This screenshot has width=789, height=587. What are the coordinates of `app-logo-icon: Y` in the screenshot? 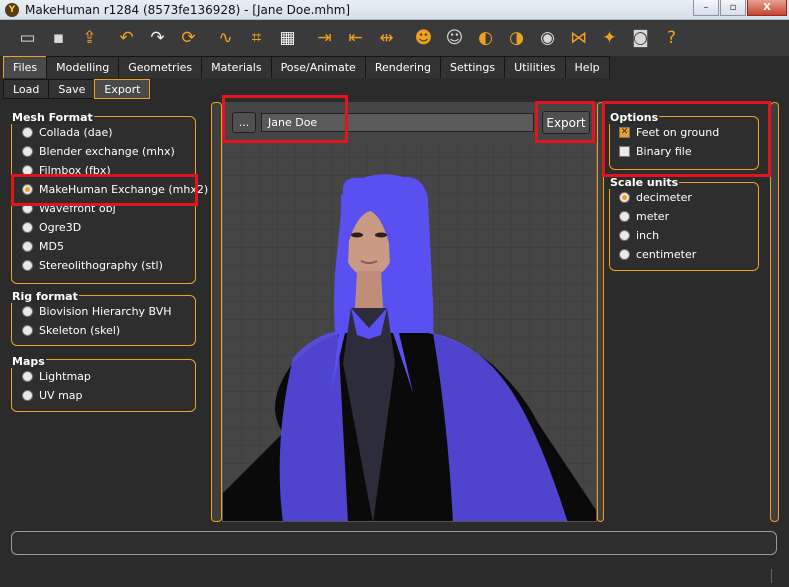 It's located at (12, 9).